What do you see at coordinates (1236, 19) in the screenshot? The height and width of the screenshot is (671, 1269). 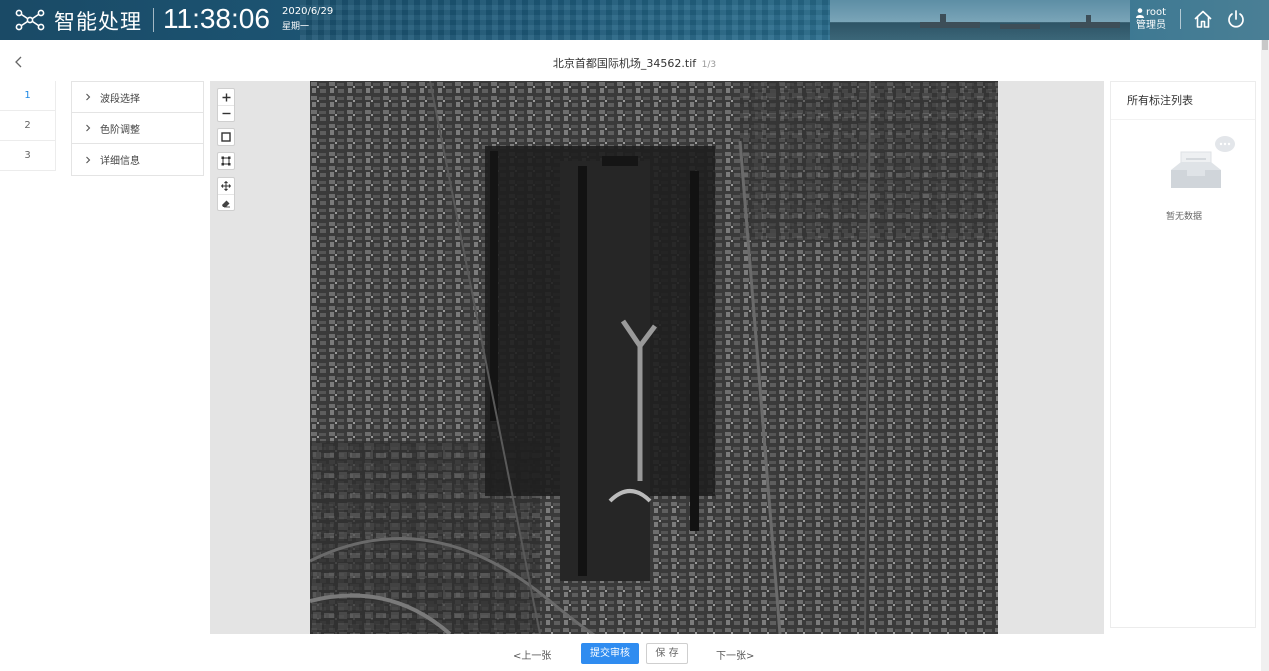 I see `power-icon` at bounding box center [1236, 19].